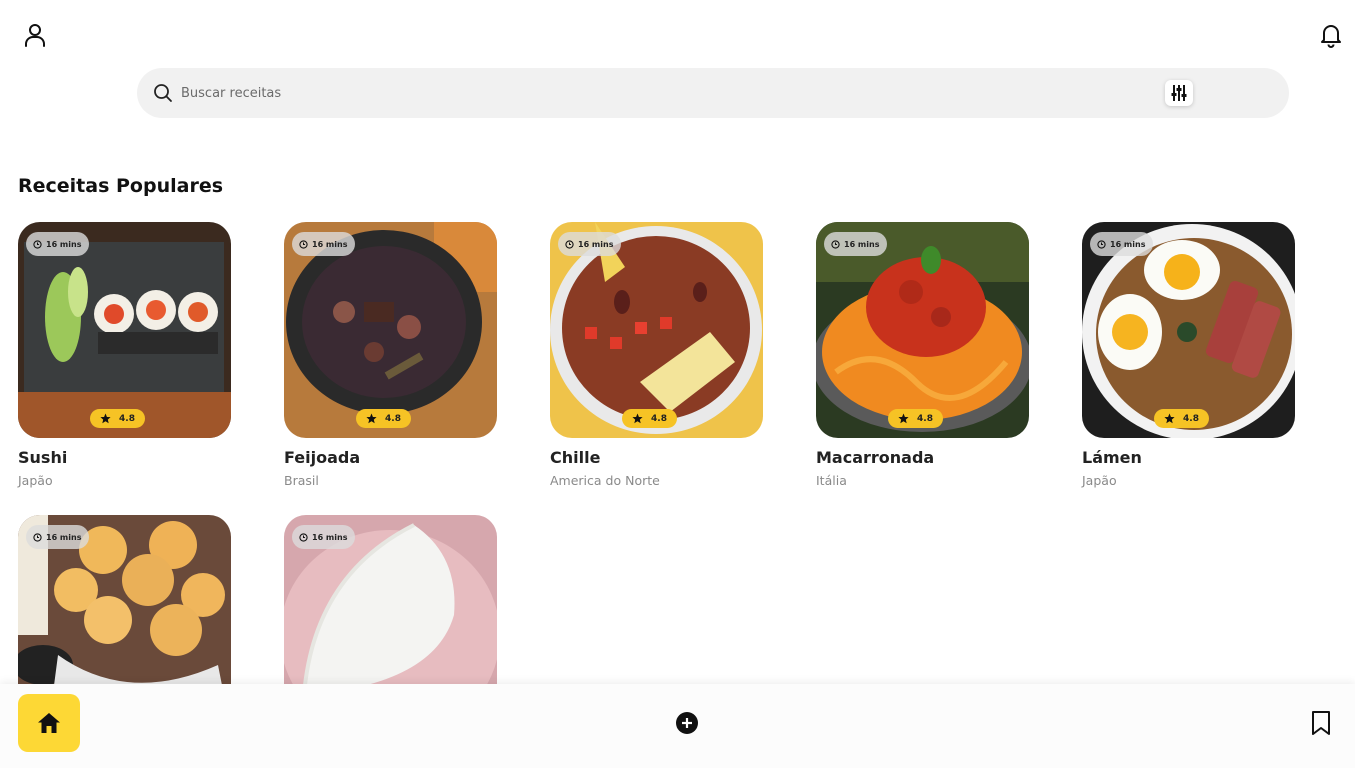 This screenshot has height=768, width=1355. What do you see at coordinates (301, 480) in the screenshot?
I see `recipe-origin: Brasil` at bounding box center [301, 480].